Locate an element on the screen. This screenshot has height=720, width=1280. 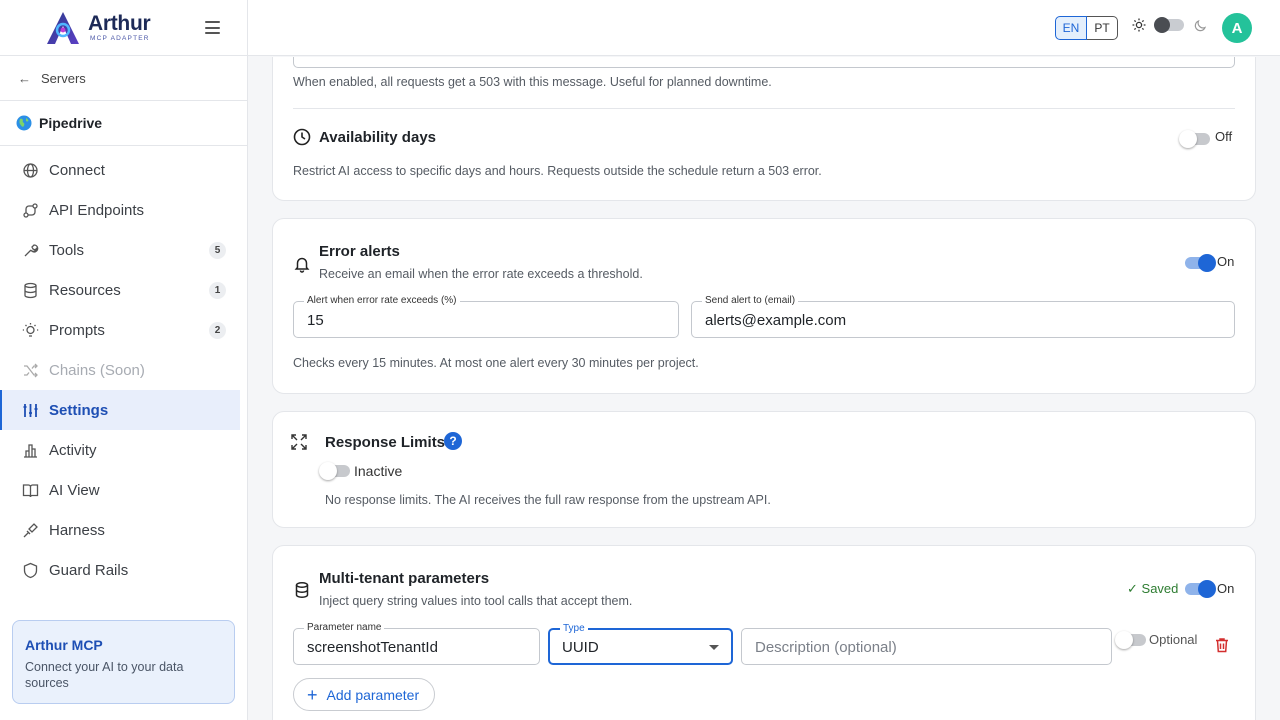
sidebar-item-api-endpoints: API Endpoints is located at coordinates (120, 210).